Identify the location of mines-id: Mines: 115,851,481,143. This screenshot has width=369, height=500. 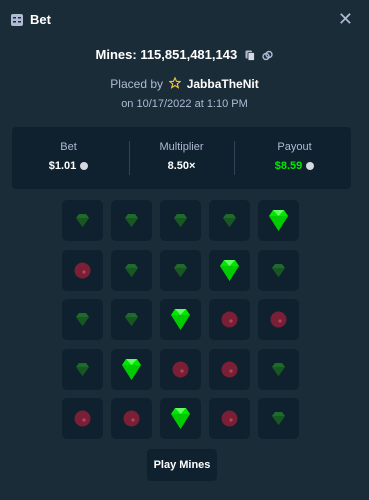
(166, 54).